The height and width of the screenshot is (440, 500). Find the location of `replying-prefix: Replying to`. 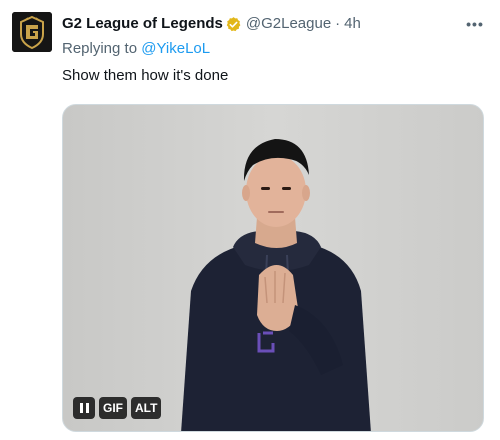

replying-prefix: Replying to is located at coordinates (100, 48).